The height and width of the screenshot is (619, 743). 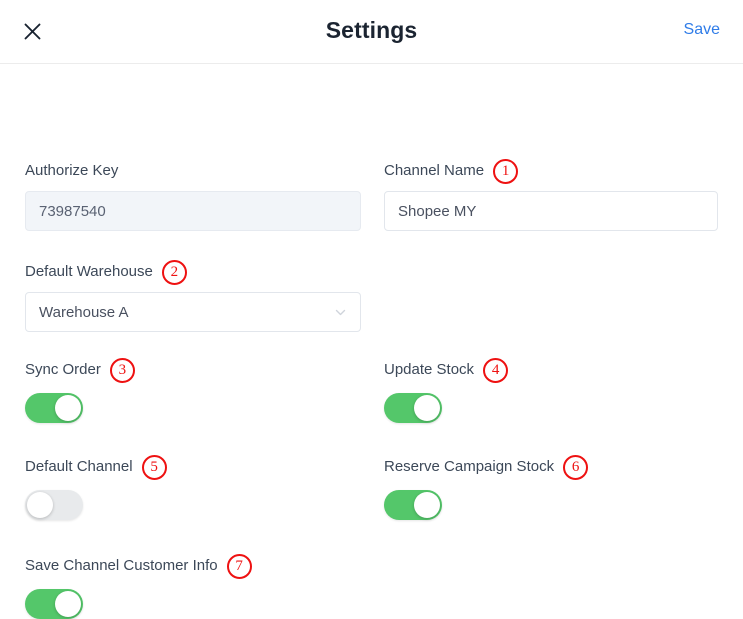 I want to click on field-authorize-key: Authorize Key 73987540, so click(x=193, y=195).